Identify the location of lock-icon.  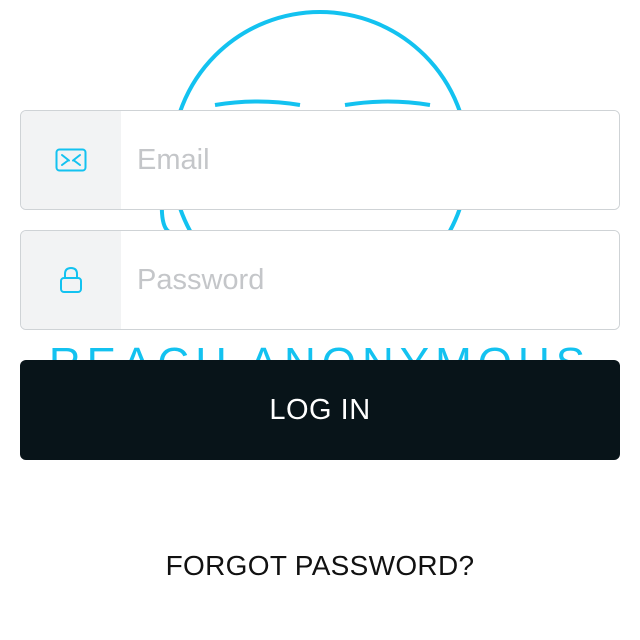
(71, 279).